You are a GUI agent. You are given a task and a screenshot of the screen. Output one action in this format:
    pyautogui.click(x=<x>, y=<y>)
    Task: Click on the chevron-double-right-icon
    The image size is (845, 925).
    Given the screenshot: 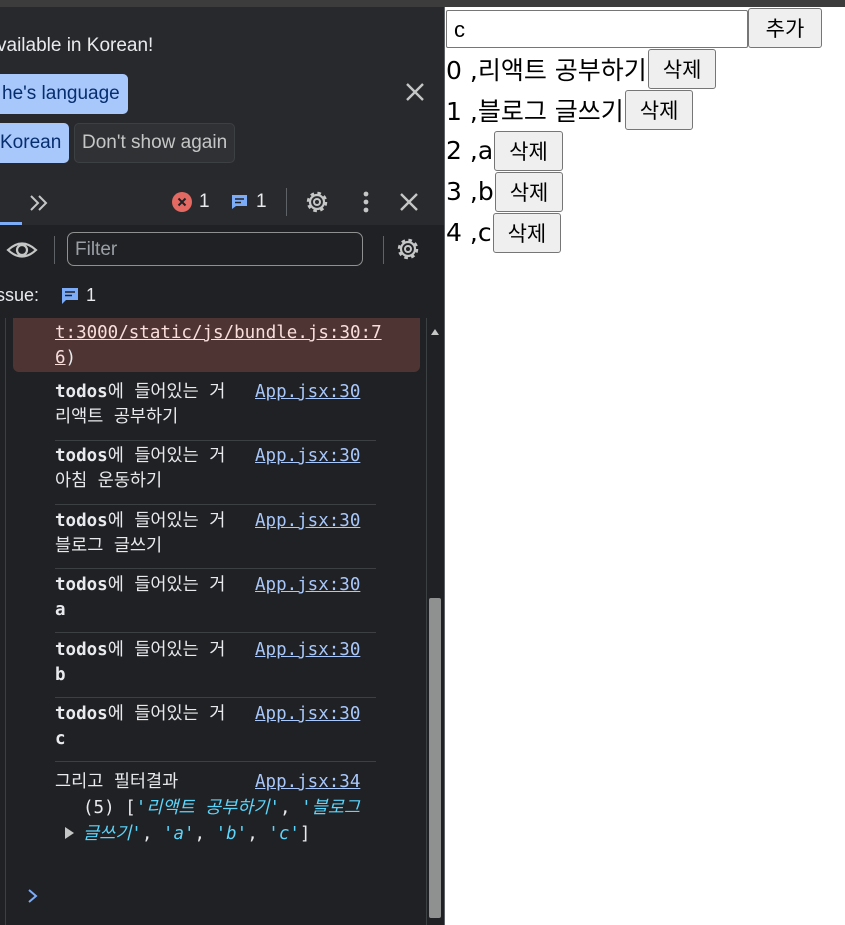 What is the action you would take?
    pyautogui.click(x=39, y=203)
    